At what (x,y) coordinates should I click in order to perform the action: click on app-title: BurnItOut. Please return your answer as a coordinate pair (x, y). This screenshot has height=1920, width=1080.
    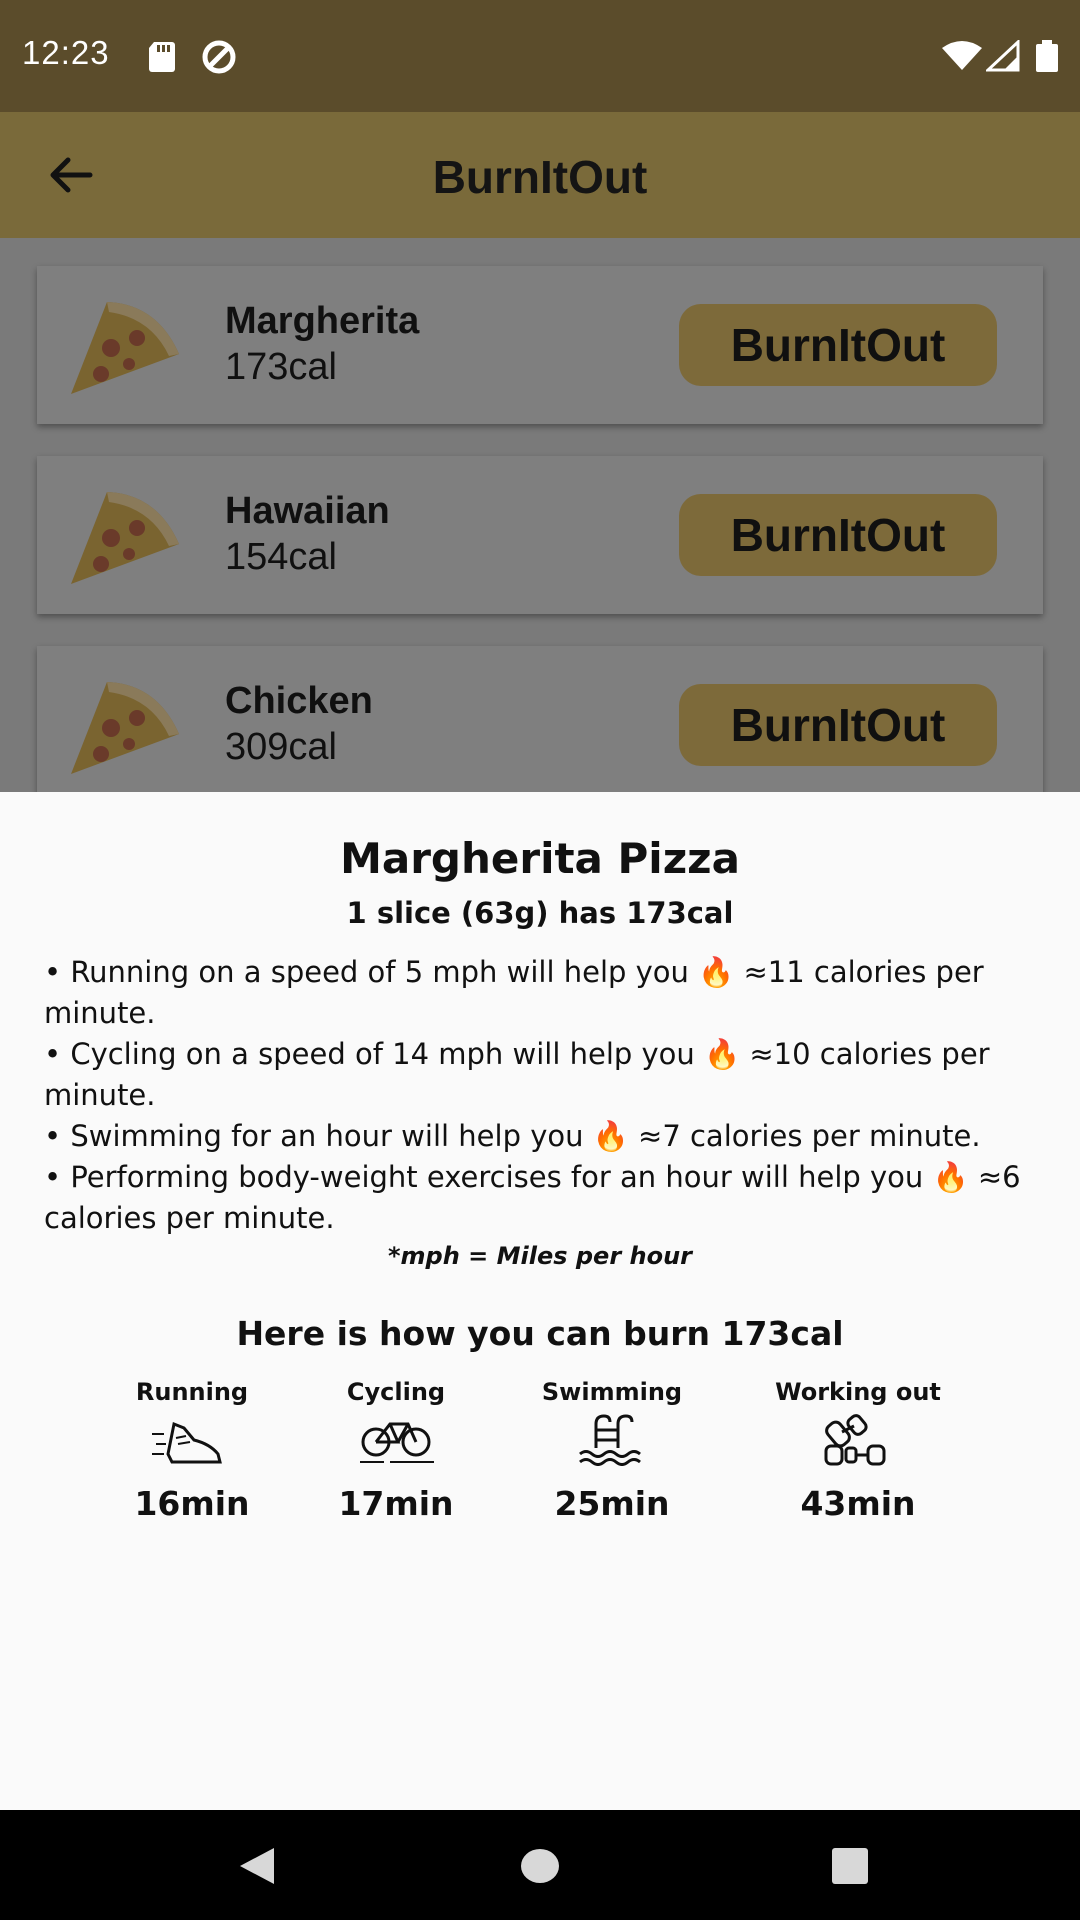
    Looking at the image, I should click on (540, 177).